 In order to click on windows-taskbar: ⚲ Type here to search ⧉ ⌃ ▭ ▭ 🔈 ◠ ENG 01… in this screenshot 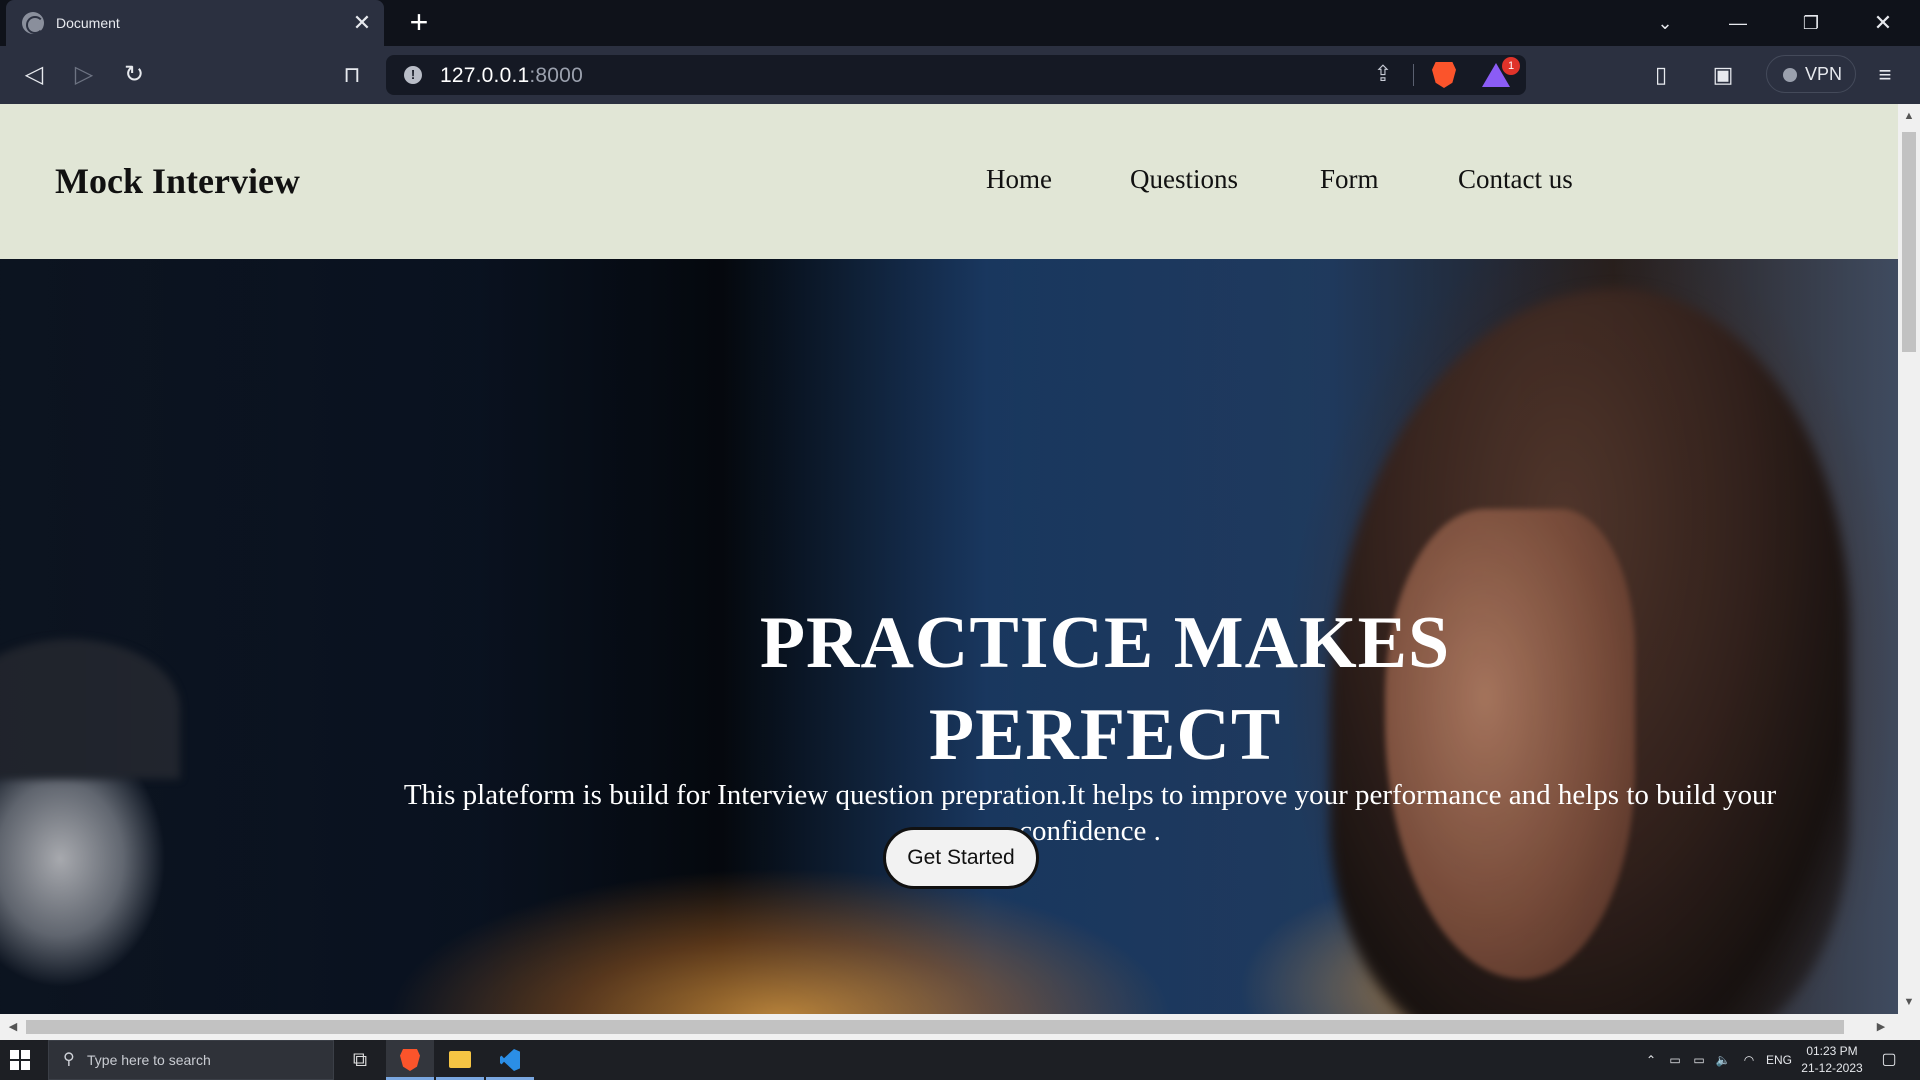, I will do `click(960, 1060)`.